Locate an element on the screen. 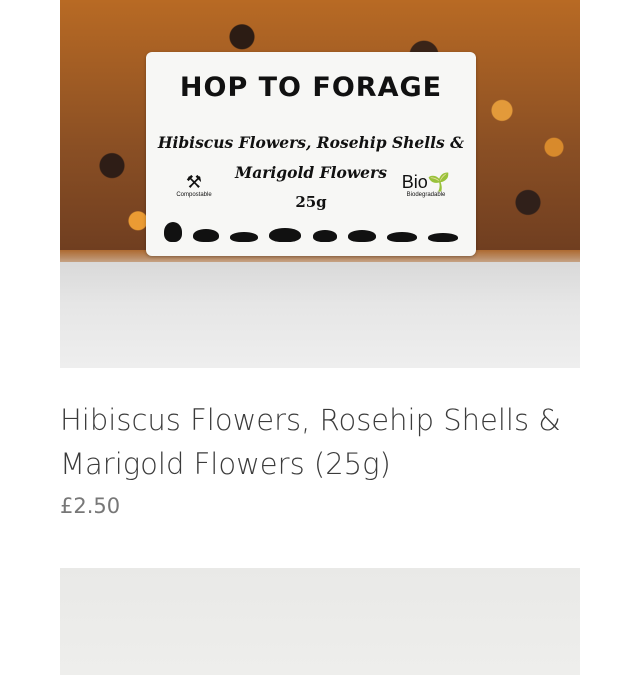 The image size is (640, 675). rabbit-icon is located at coordinates (173, 232).